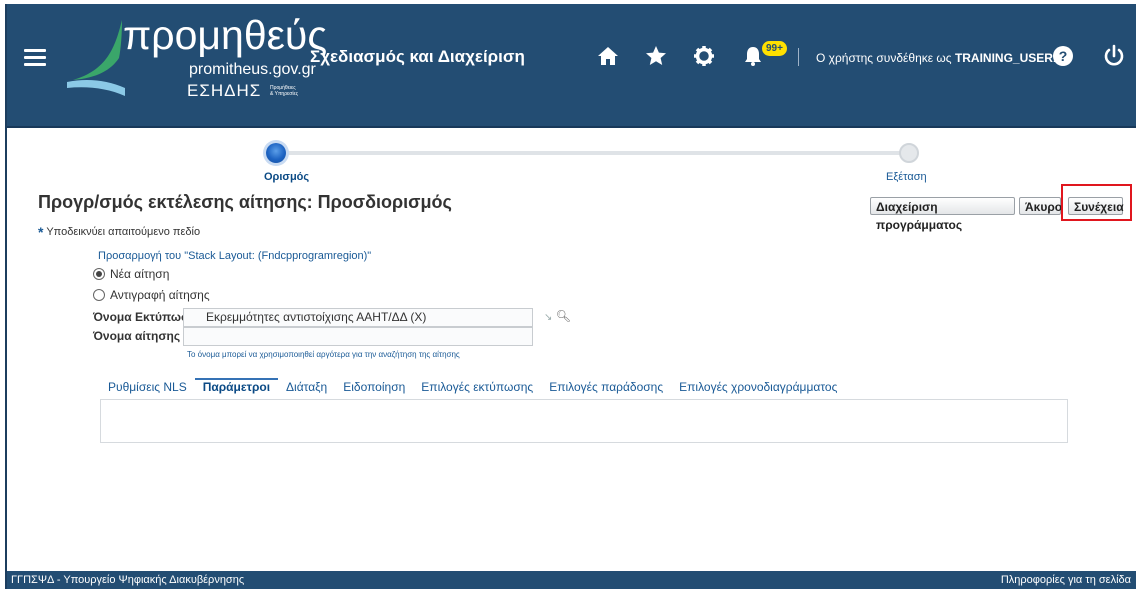 The height and width of the screenshot is (589, 1136). I want to click on app-title: Σχεδιασμός και Διαχείριση, so click(417, 56).